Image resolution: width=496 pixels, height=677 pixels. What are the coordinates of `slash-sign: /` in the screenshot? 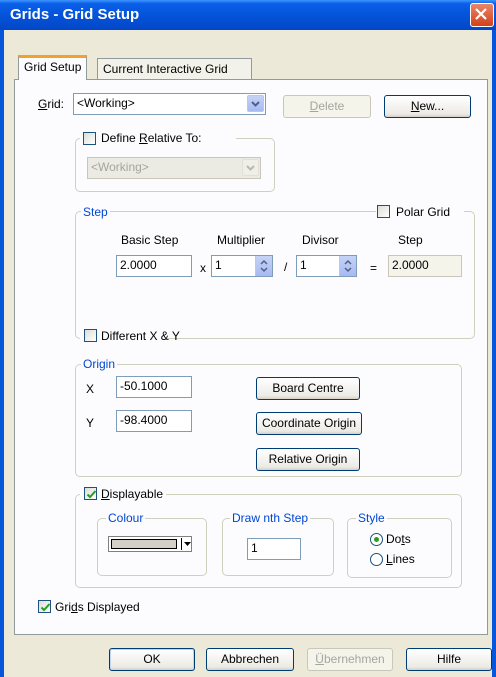 It's located at (286, 267).